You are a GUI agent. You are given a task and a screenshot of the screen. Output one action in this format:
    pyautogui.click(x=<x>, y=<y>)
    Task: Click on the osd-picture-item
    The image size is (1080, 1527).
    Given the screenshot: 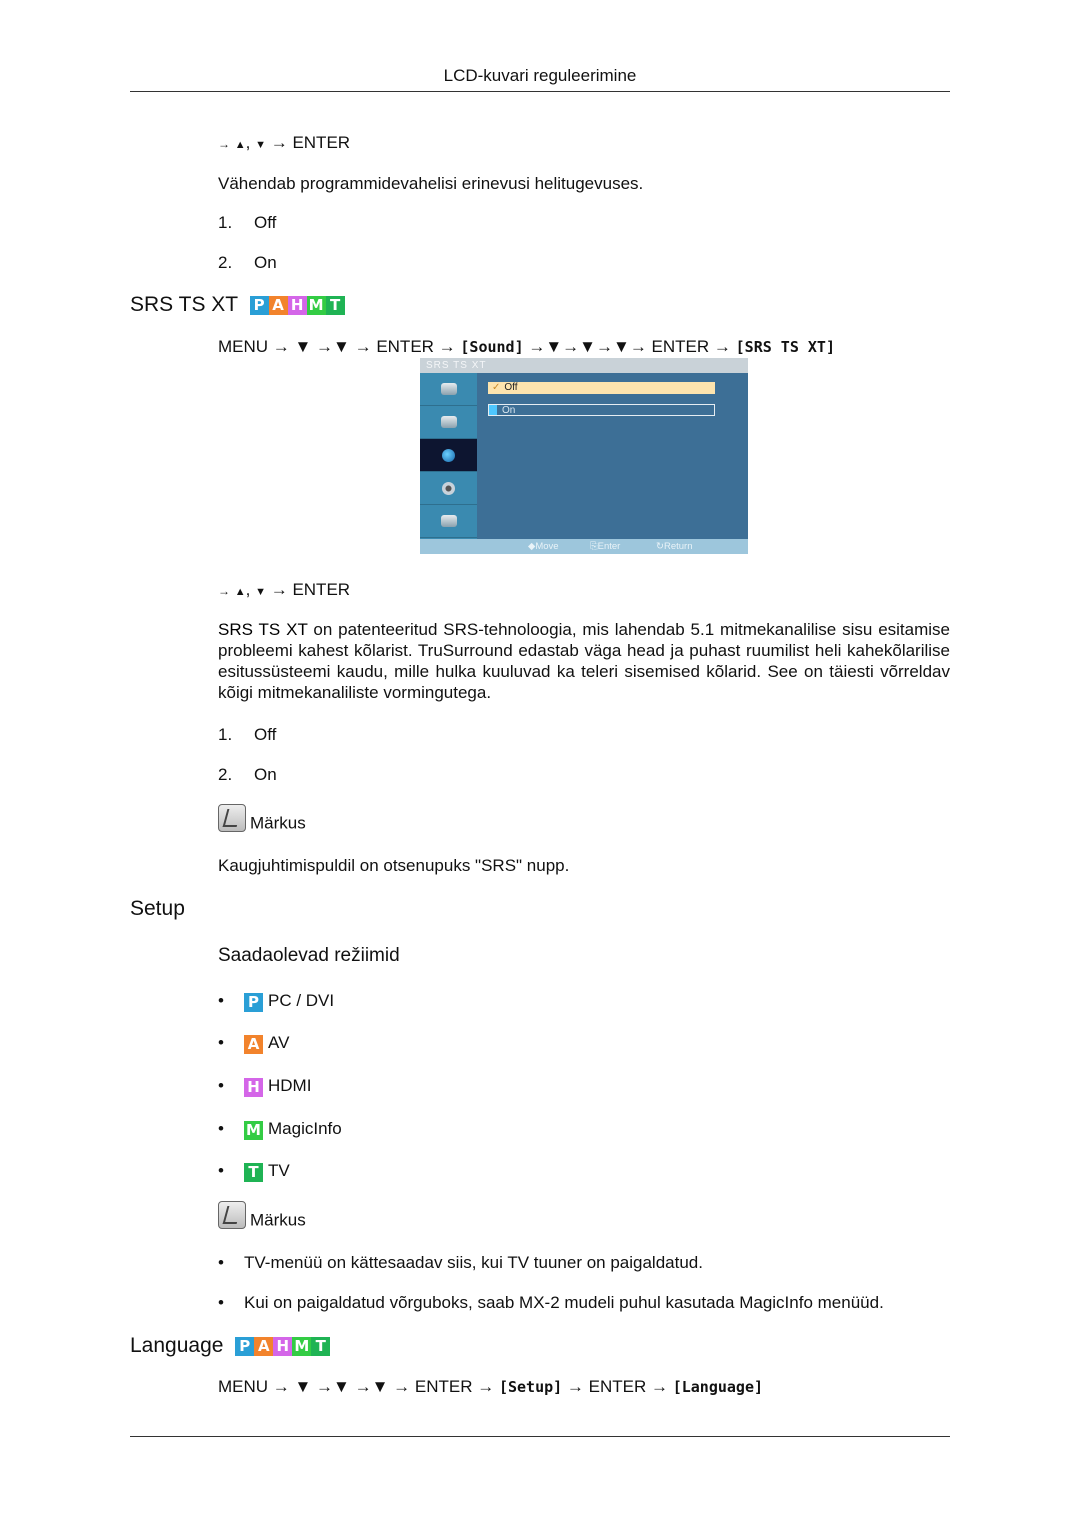 What is the action you would take?
    pyautogui.click(x=448, y=389)
    